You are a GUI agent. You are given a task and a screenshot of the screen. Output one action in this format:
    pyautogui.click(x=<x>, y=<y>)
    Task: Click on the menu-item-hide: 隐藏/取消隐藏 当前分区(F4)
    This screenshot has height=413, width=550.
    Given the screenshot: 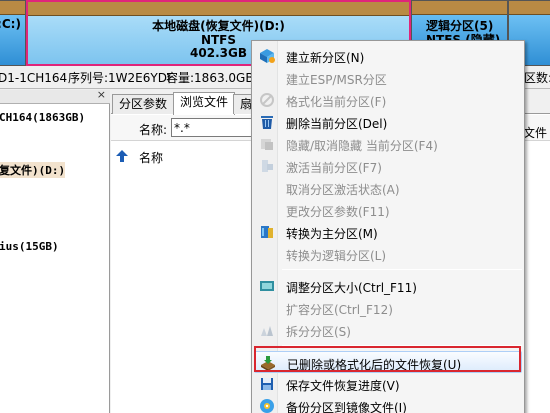 What is the action you would take?
    pyautogui.click(x=388, y=144)
    